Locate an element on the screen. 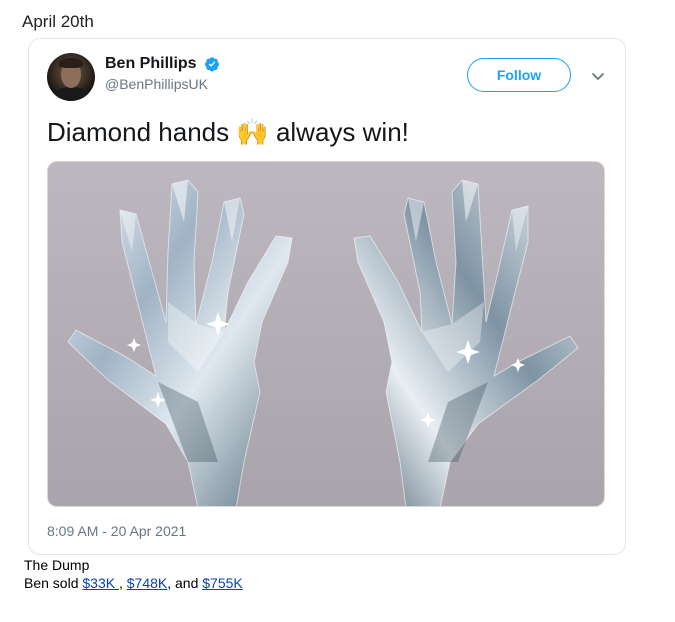 This screenshot has width=675, height=622. verified-badge-icon is located at coordinates (212, 64).